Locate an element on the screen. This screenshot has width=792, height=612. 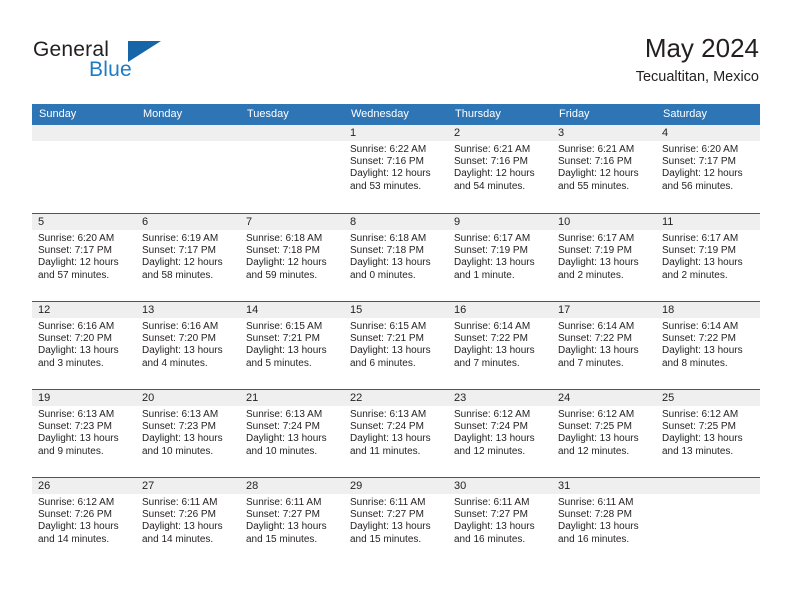
day-number: 15 is located at coordinates (396, 310).